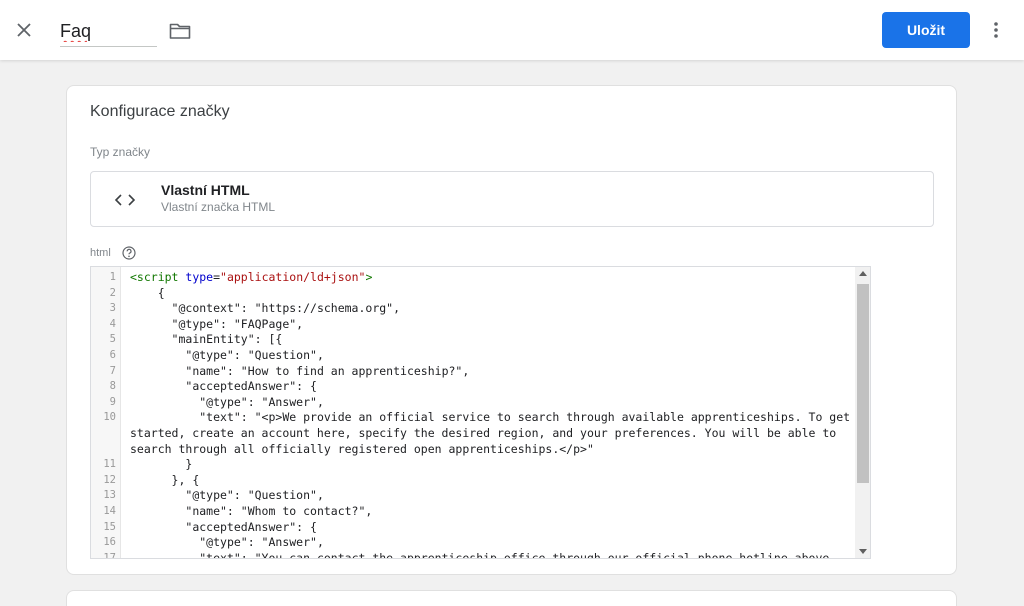  I want to click on code-token: =, so click(217, 277).